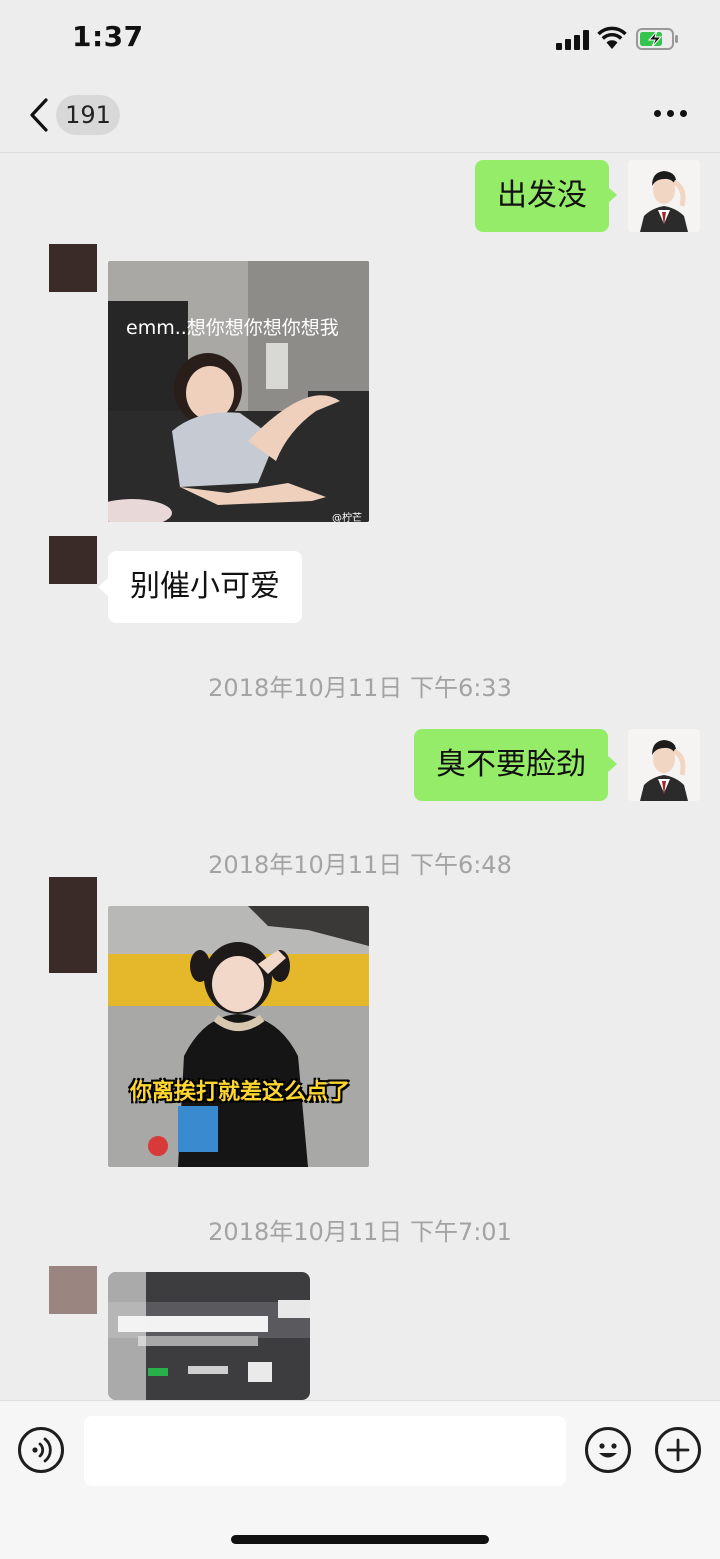 This screenshot has width=720, height=1559. I want to click on image-caption: 你离挨打就差这么点了, so click(240, 1092).